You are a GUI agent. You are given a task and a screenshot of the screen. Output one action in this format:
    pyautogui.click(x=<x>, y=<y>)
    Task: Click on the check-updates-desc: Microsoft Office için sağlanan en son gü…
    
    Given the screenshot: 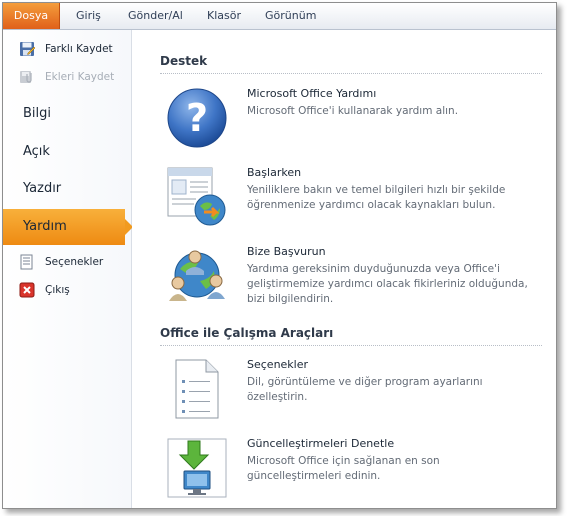 What is the action you would take?
    pyautogui.click(x=343, y=468)
    